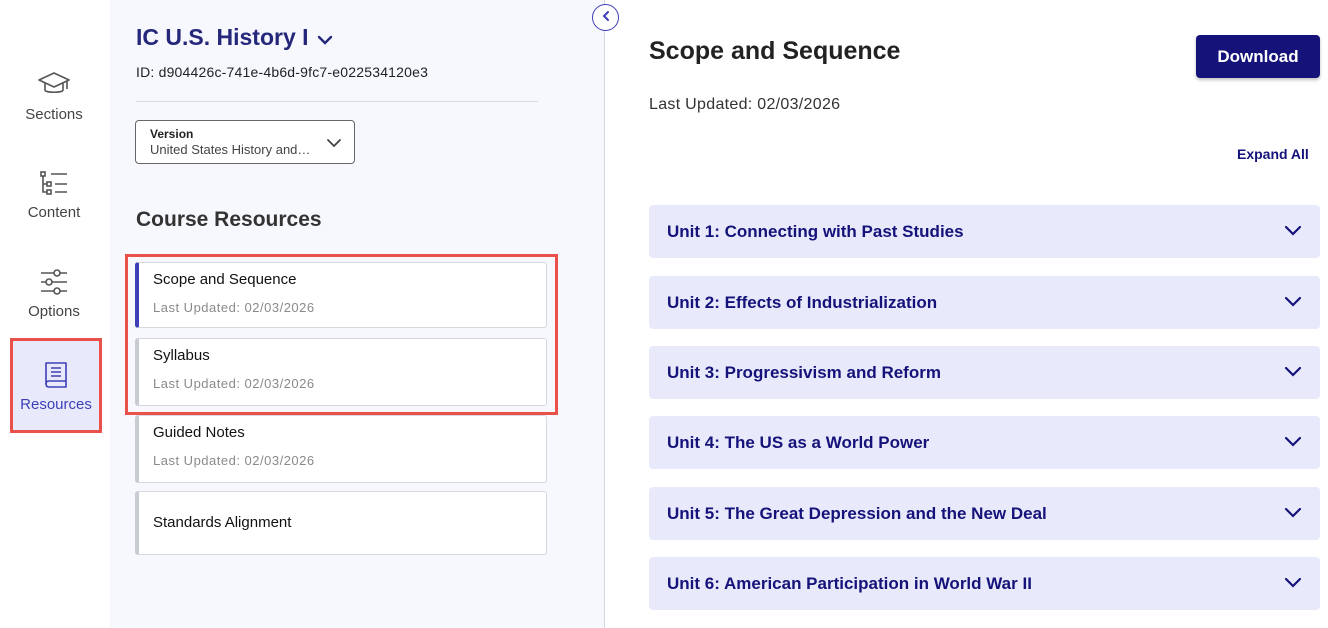 This screenshot has width=1328, height=628. I want to click on unit-accordion-2: Unit 2: Effects of Industrialization, so click(984, 302).